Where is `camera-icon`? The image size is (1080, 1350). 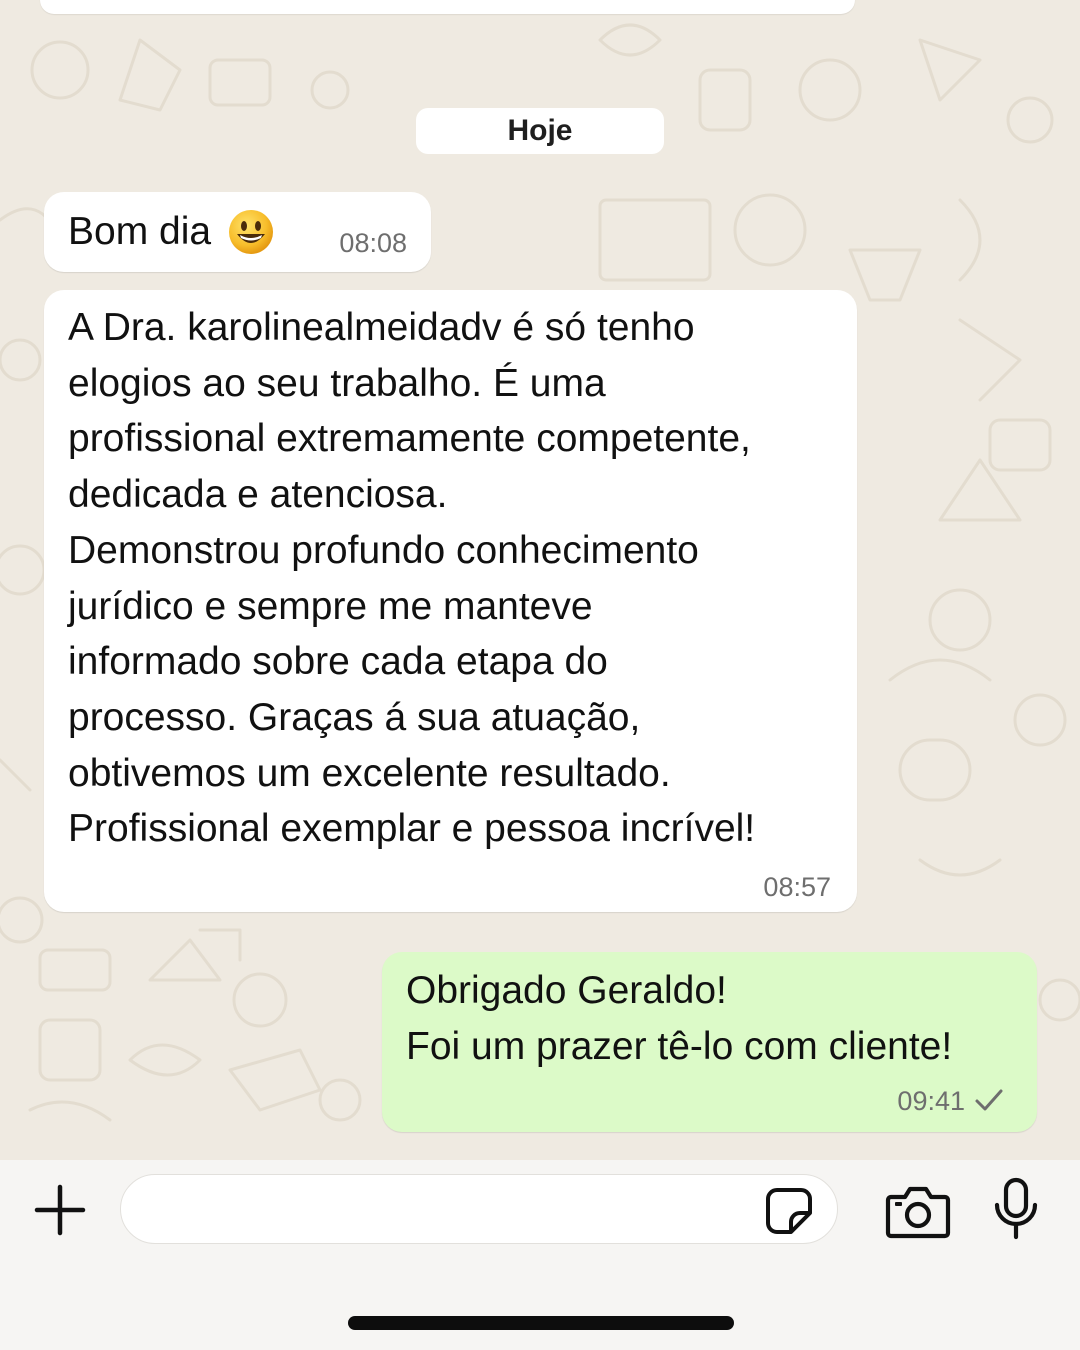
camera-icon is located at coordinates (918, 1211).